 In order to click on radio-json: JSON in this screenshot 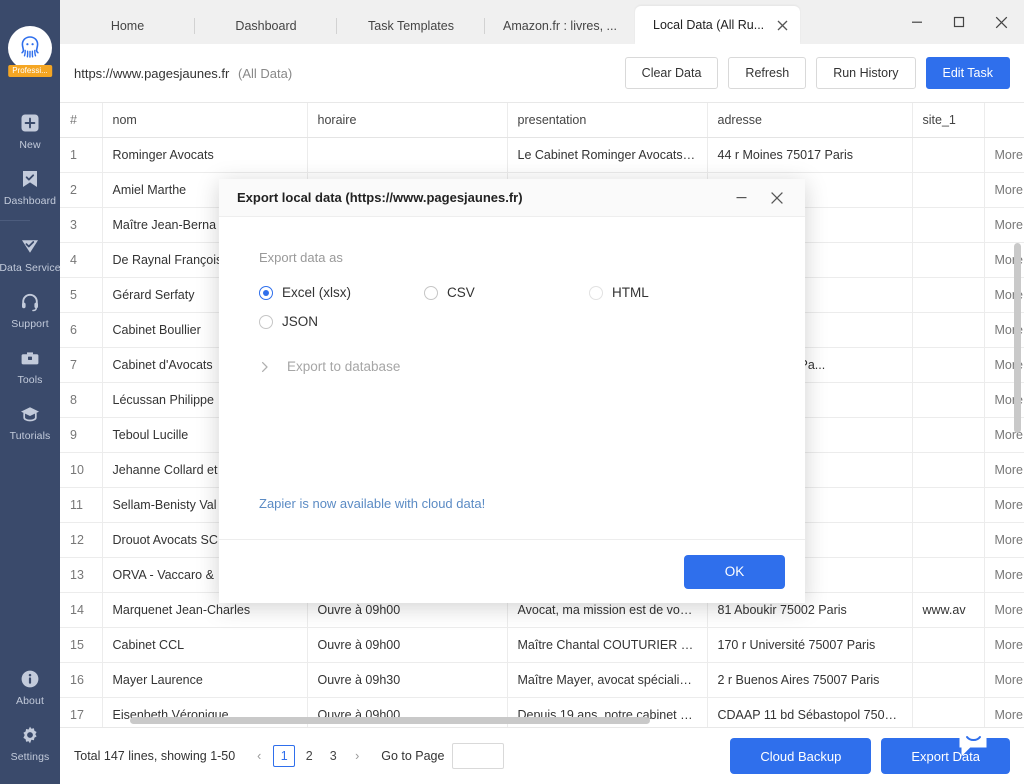, I will do `click(341, 321)`.